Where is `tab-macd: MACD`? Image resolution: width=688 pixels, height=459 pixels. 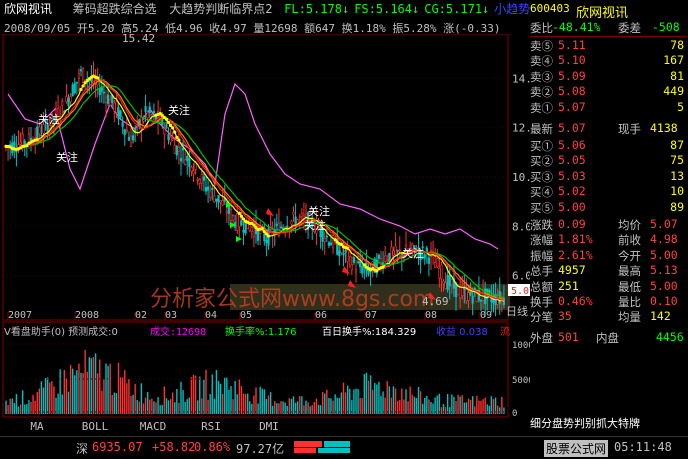
tab-macd: MACD is located at coordinates (153, 427).